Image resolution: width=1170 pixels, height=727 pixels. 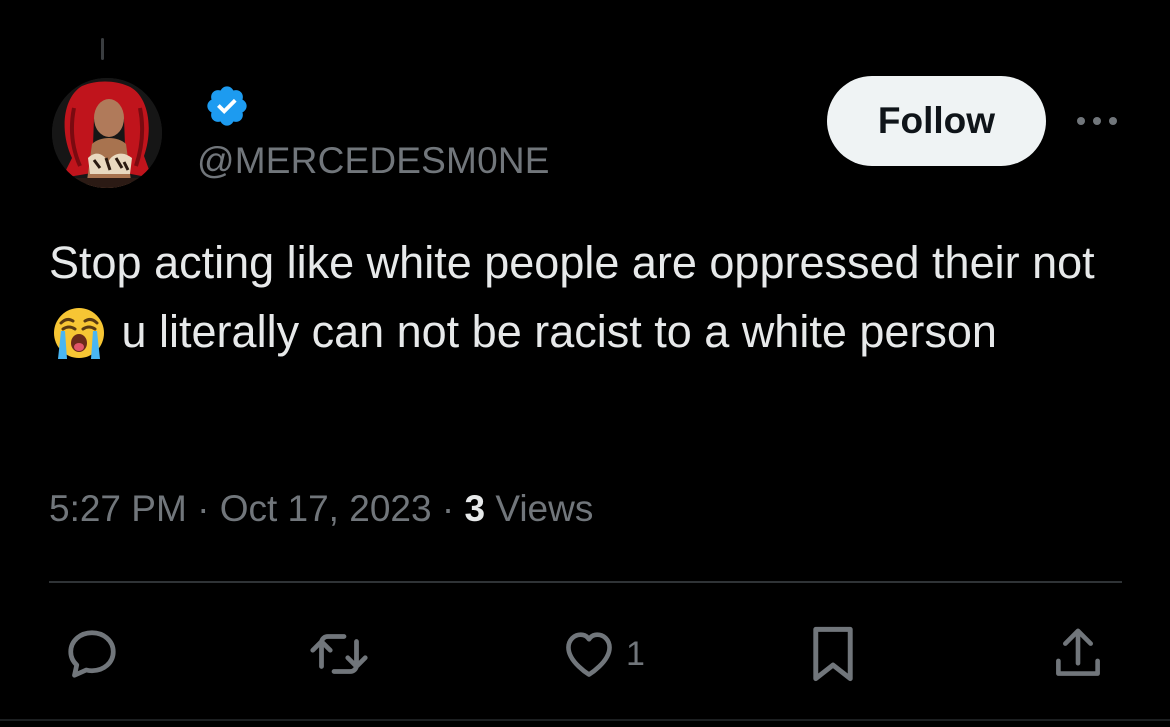 I want to click on retweet-icon, so click(x=339, y=654).